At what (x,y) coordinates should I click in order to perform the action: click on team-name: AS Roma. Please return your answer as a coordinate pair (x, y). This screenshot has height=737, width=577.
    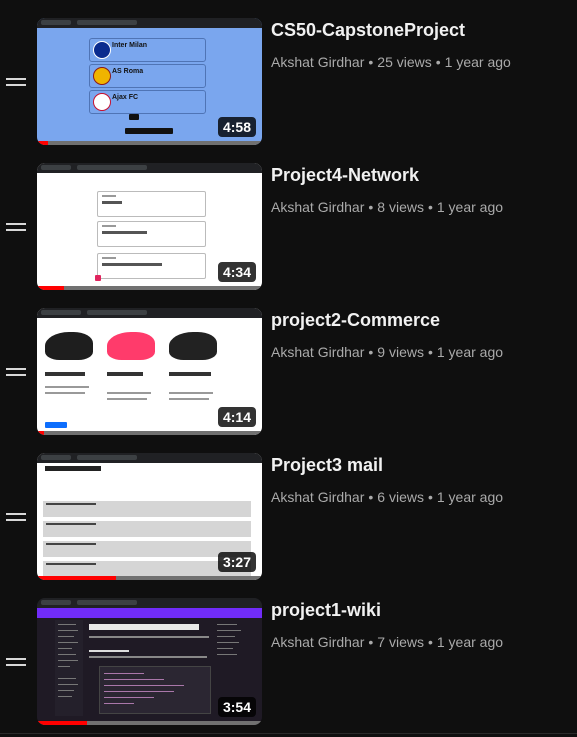
    Looking at the image, I should click on (128, 71).